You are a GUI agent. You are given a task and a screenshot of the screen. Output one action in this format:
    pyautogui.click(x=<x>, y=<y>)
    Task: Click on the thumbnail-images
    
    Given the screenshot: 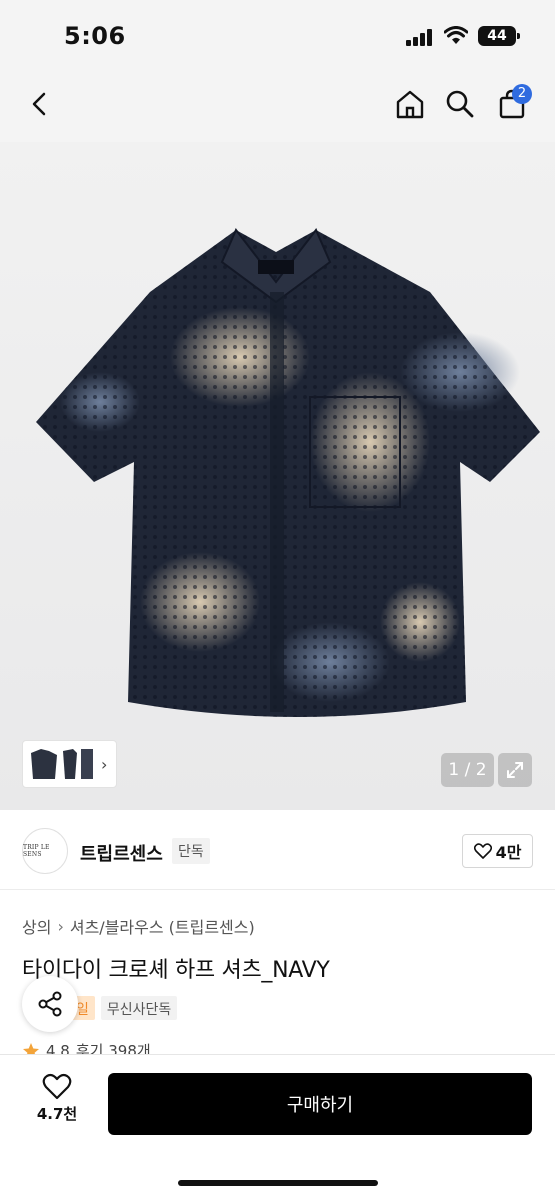 What is the action you would take?
    pyautogui.click(x=62, y=764)
    